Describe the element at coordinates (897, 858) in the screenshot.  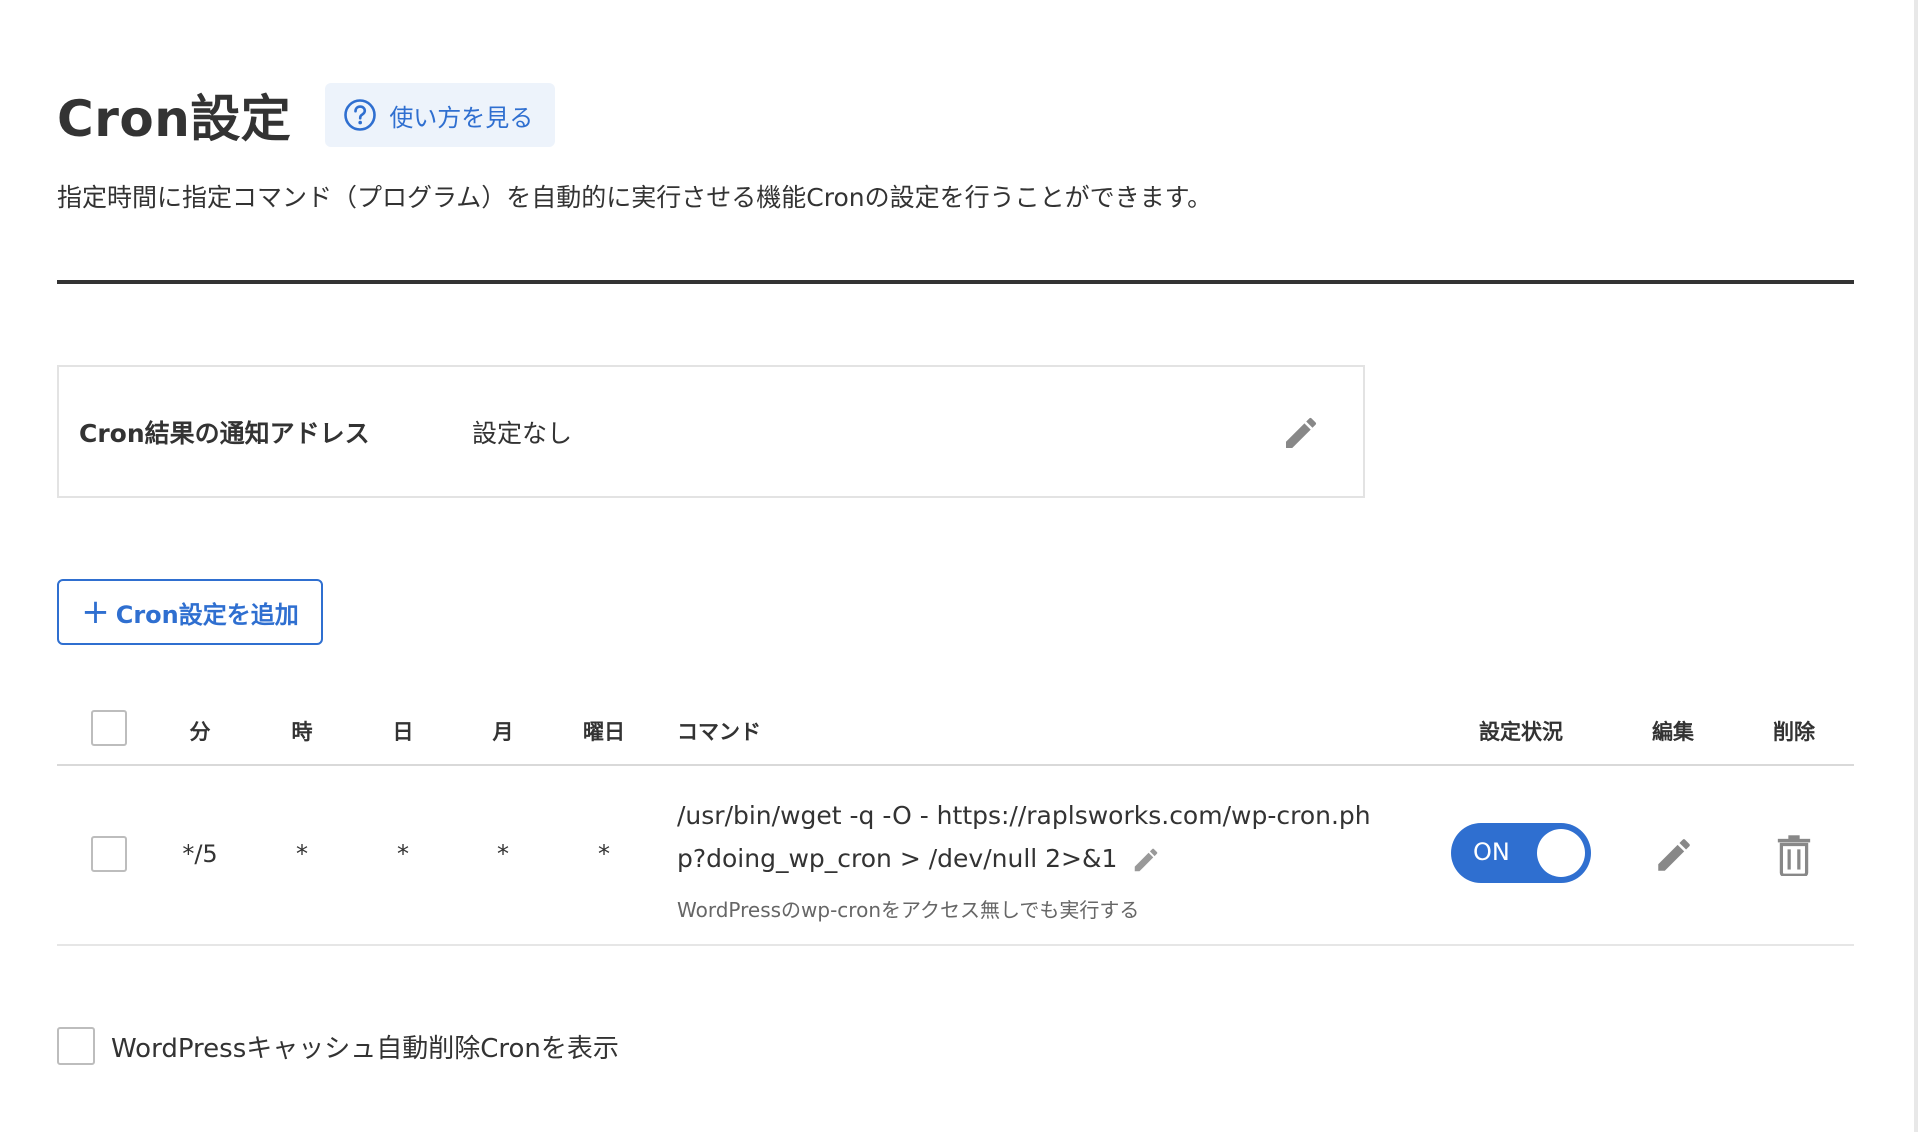
I see `command-text-line2: p?doing_wp_cron > /dev/null 2>&1` at that location.